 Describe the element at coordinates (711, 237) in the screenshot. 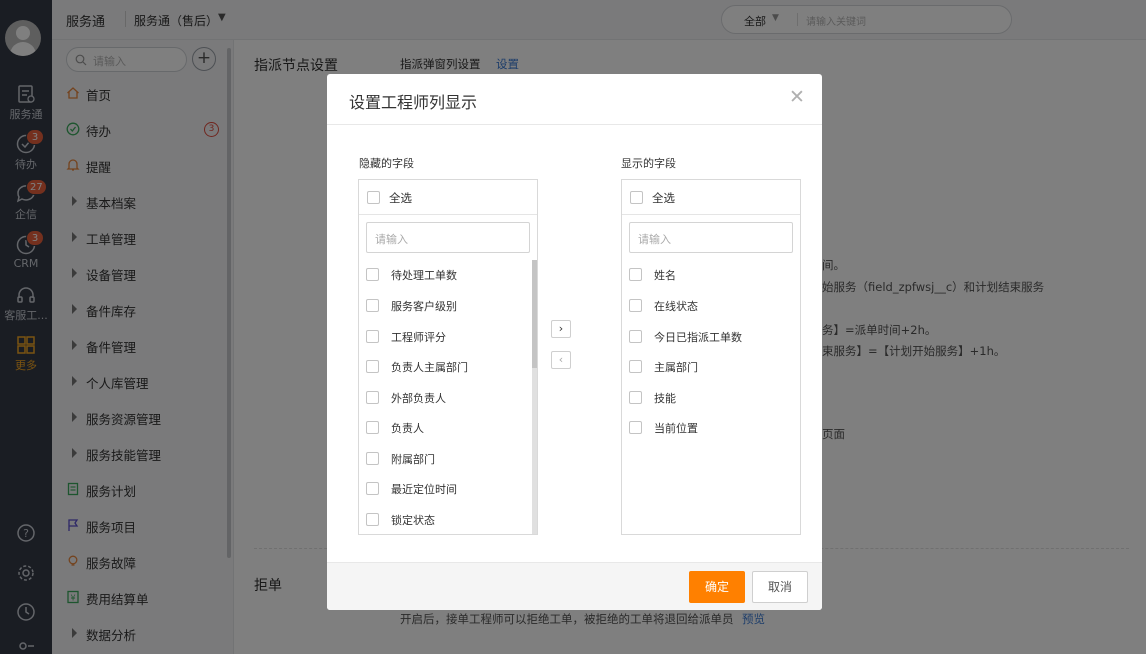

I see `shown-fields-search: 请输入` at that location.